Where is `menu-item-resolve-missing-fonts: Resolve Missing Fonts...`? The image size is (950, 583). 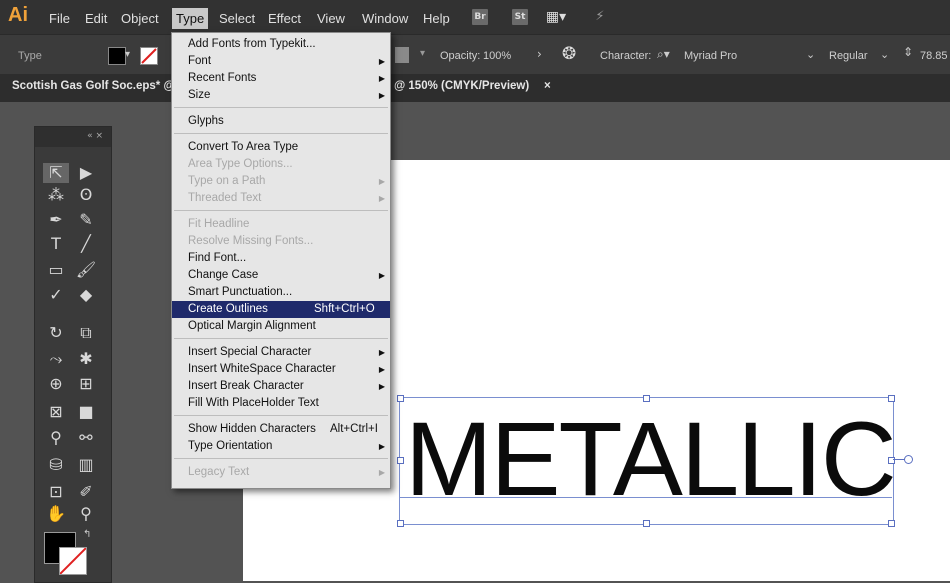 menu-item-resolve-missing-fonts: Resolve Missing Fonts... is located at coordinates (281, 241).